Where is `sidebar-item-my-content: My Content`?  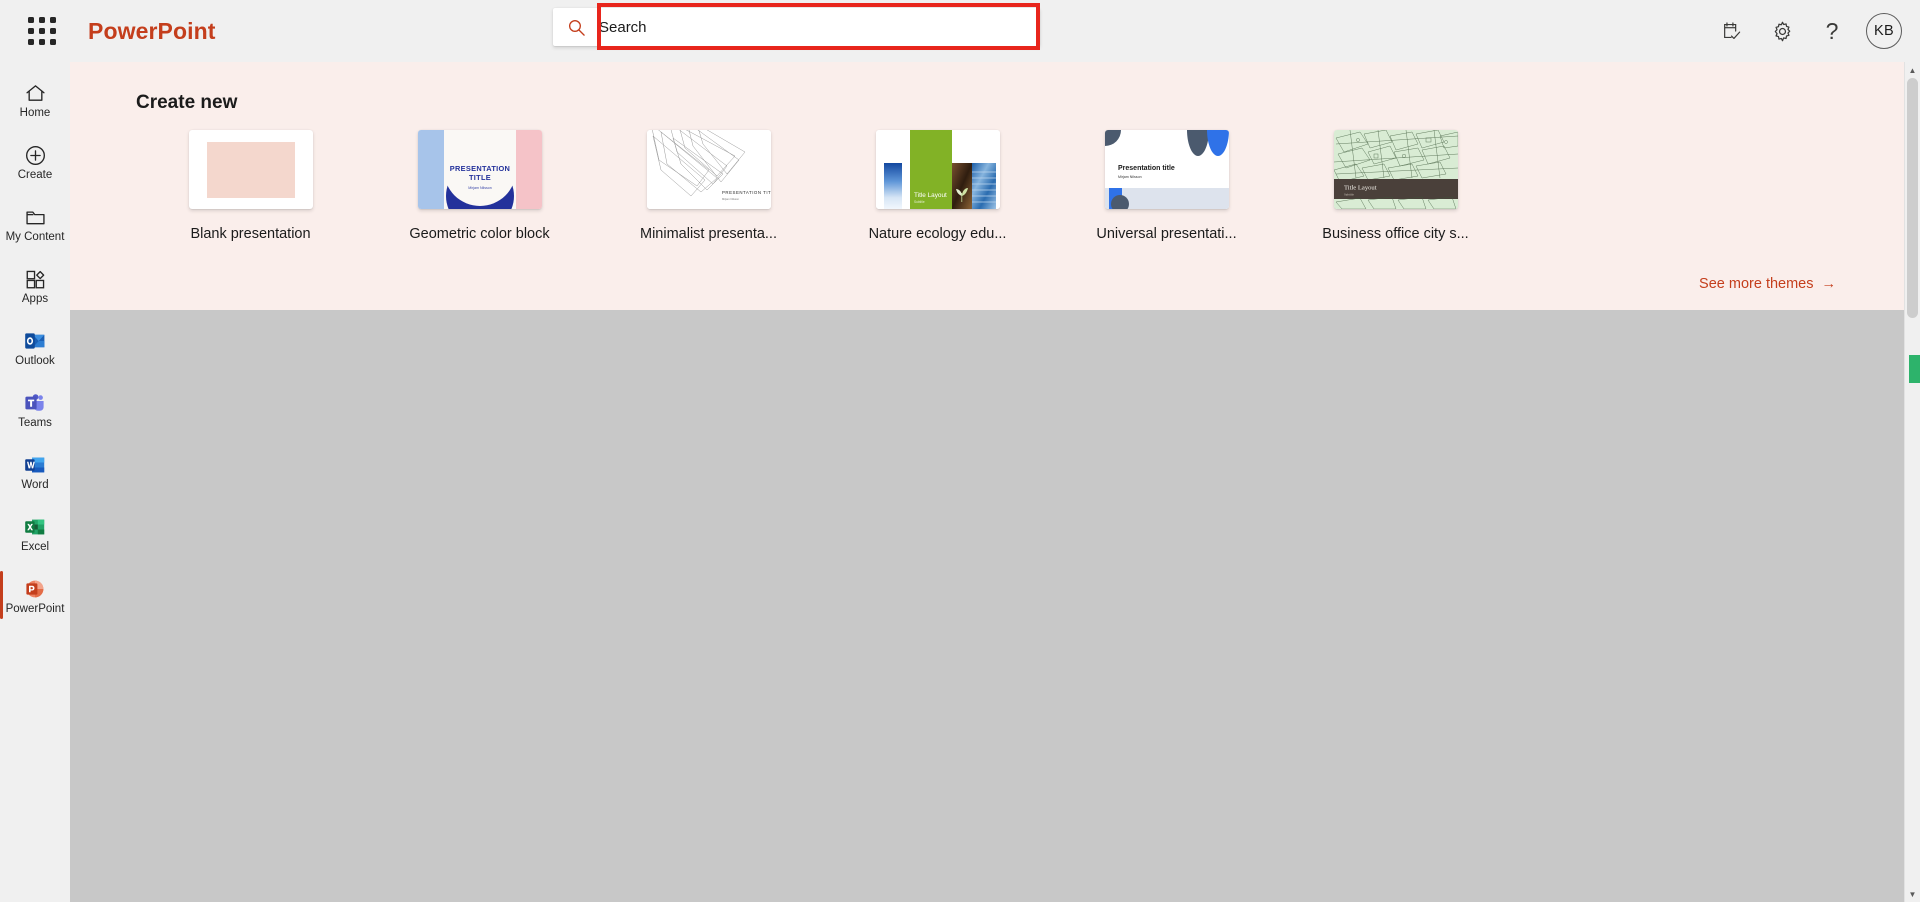
sidebar-item-my-content: My Content is located at coordinates (35, 223).